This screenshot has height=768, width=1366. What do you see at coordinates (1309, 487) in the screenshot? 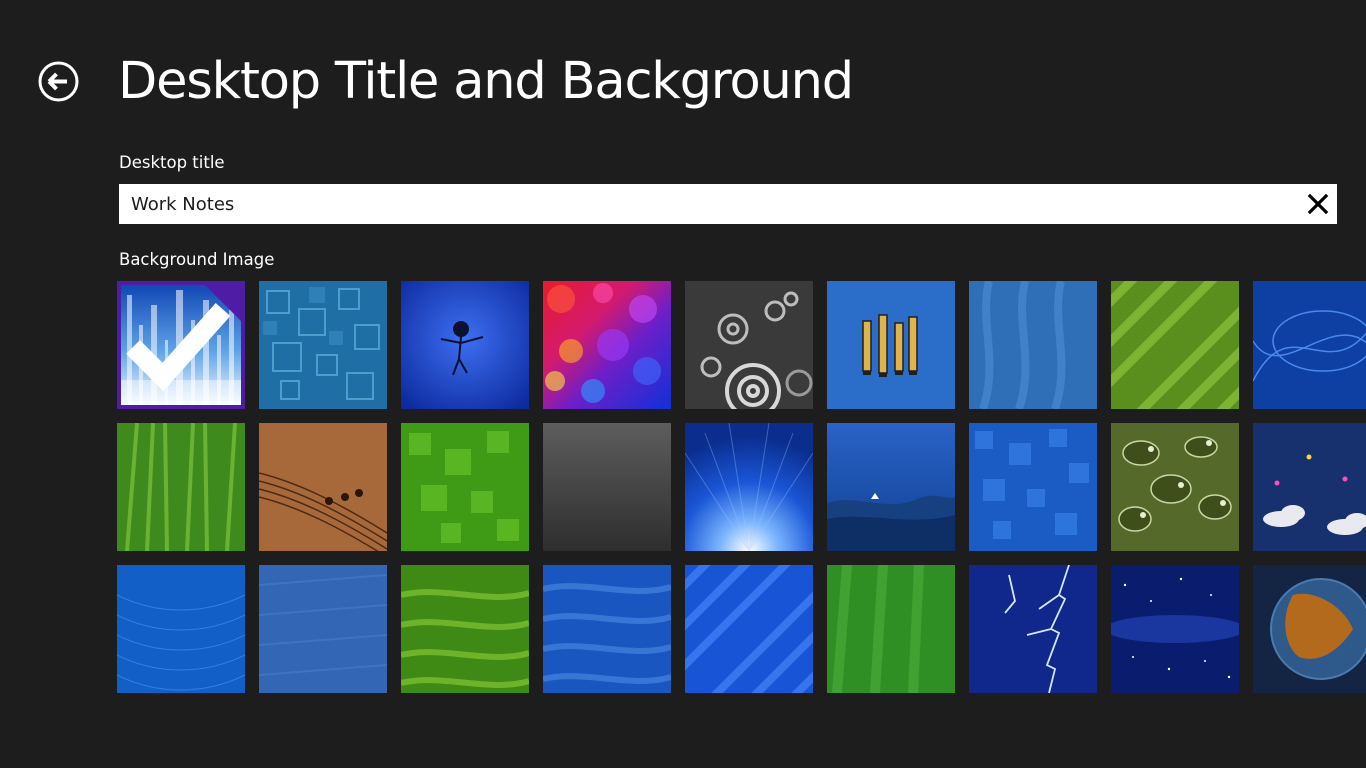
I see `background-tile-clouds-and-planes` at bounding box center [1309, 487].